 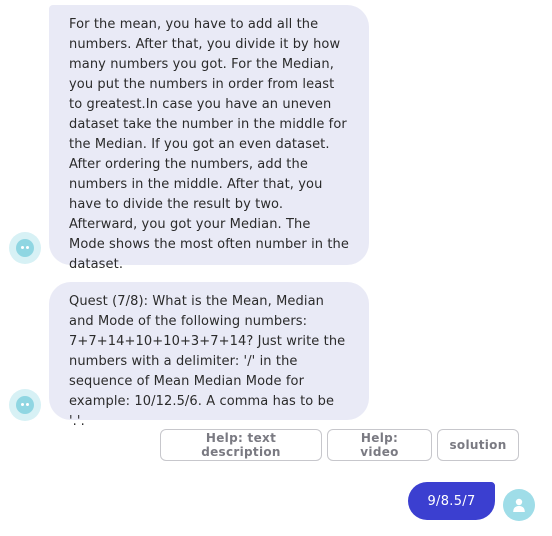 I want to click on user-avatar, so click(x=519, y=505).